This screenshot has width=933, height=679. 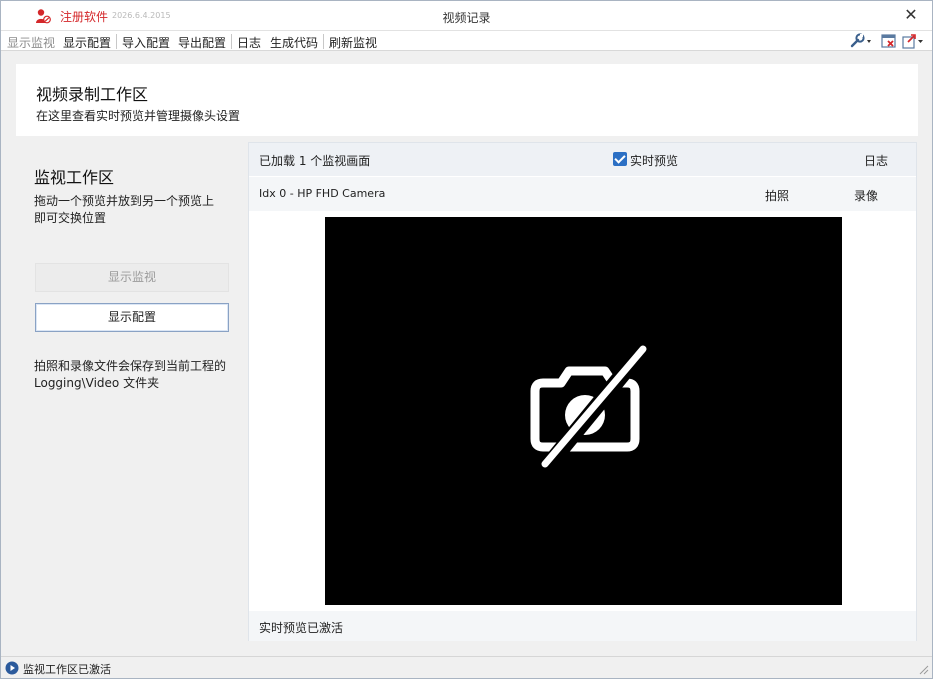 What do you see at coordinates (74, 177) in the screenshot?
I see `left-panel-title: 监视工作区` at bounding box center [74, 177].